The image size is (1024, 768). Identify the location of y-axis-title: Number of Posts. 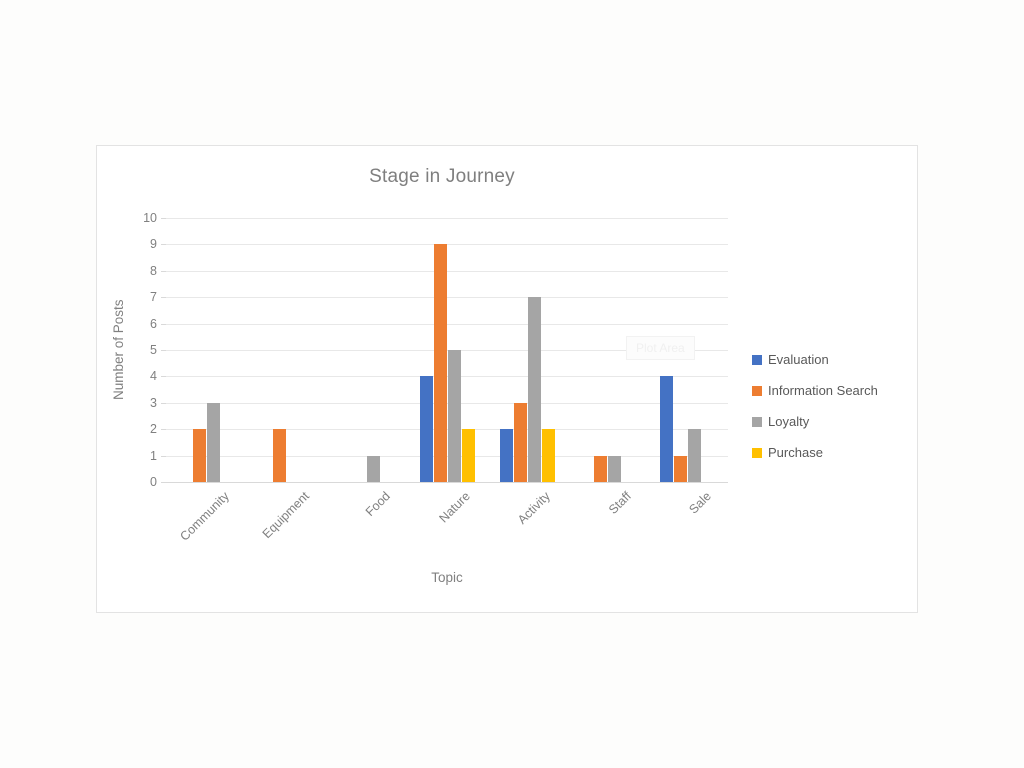
(118, 350).